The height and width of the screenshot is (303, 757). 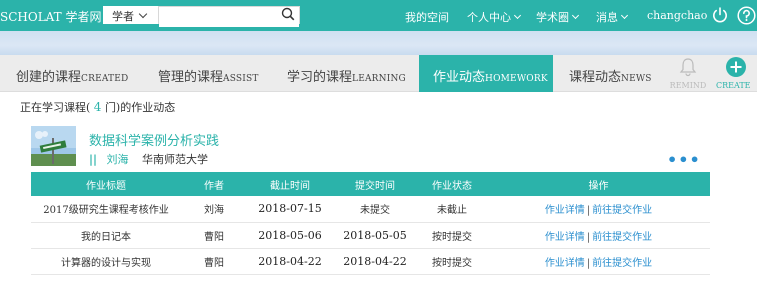 I want to click on course-thumbnail, so click(x=53, y=146).